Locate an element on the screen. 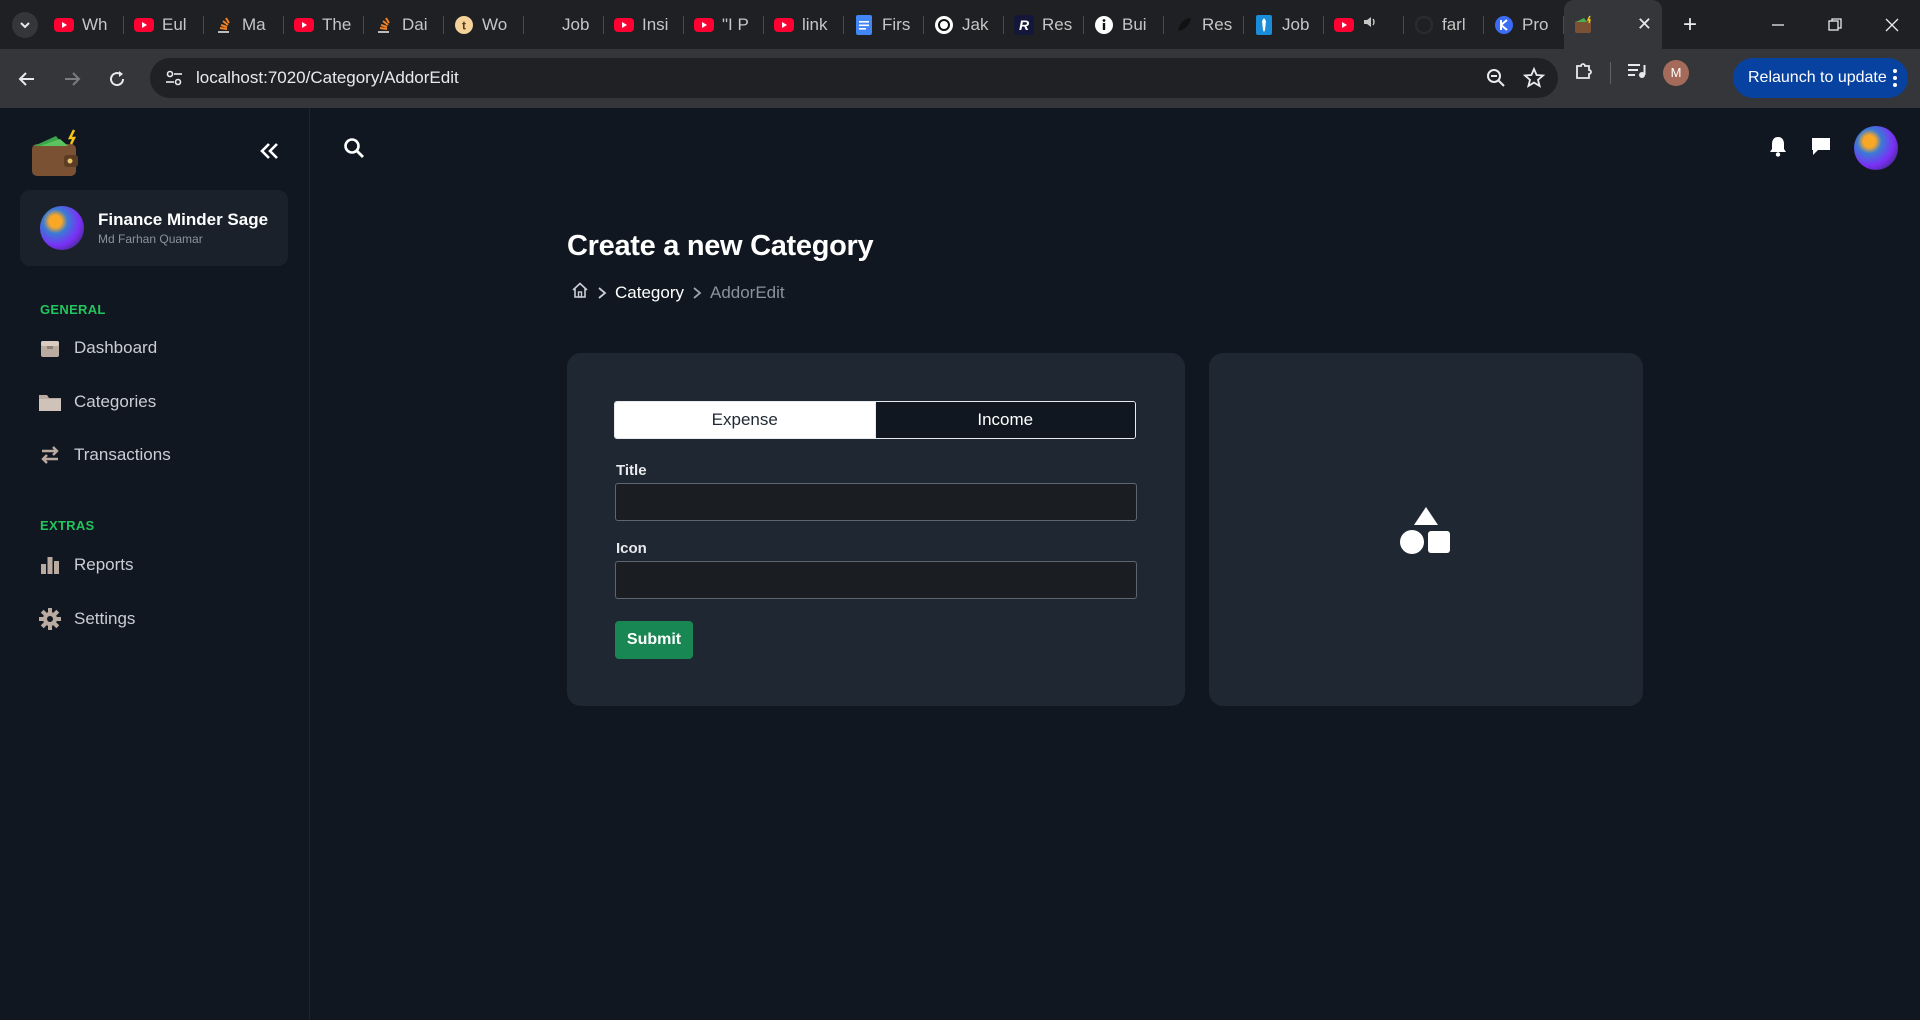  browser-tab-title: Ma is located at coordinates (254, 24).